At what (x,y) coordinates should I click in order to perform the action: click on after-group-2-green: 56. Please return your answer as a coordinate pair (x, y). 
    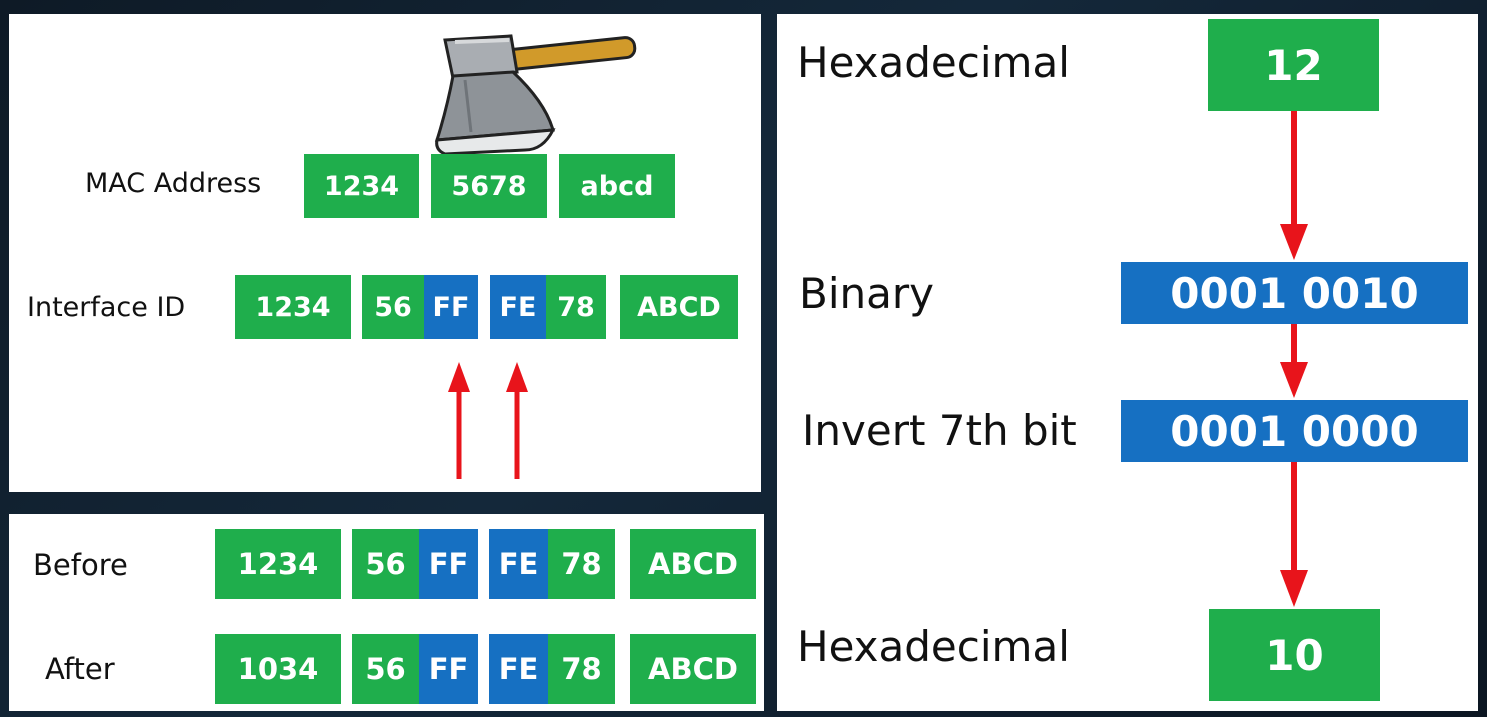
    Looking at the image, I should click on (385, 669).